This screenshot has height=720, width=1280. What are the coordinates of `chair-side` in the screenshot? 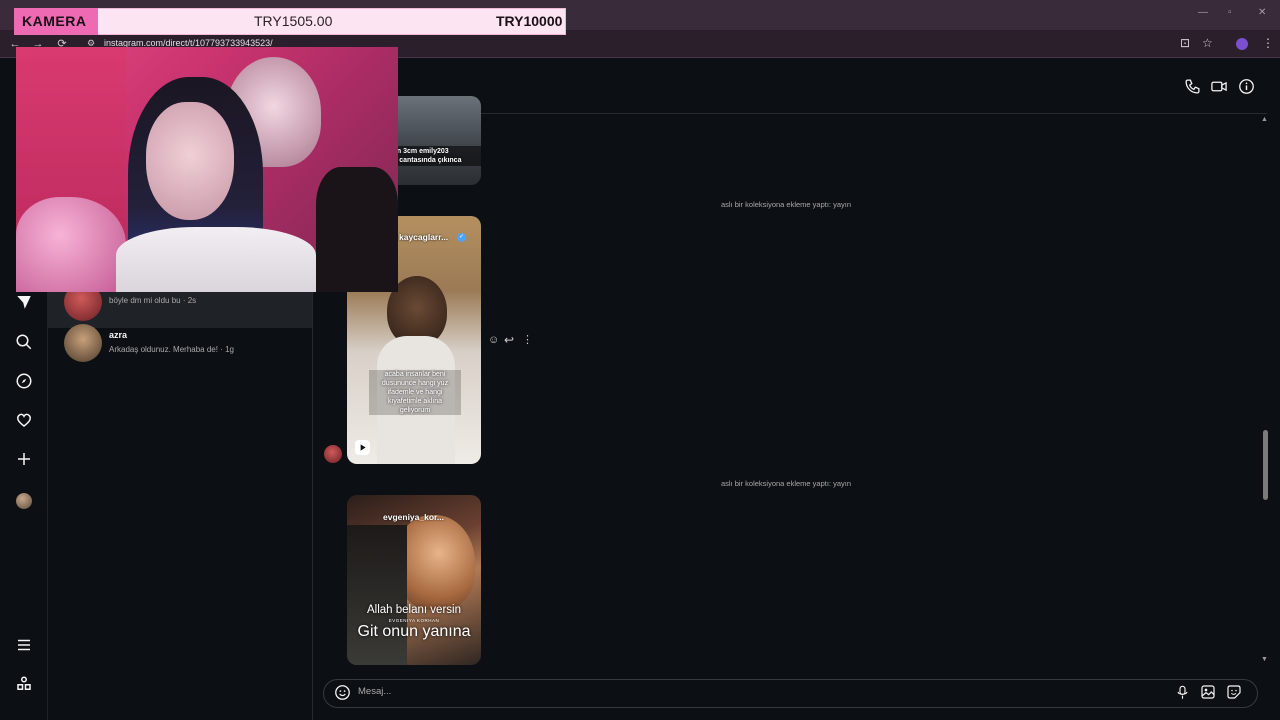 It's located at (357, 229).